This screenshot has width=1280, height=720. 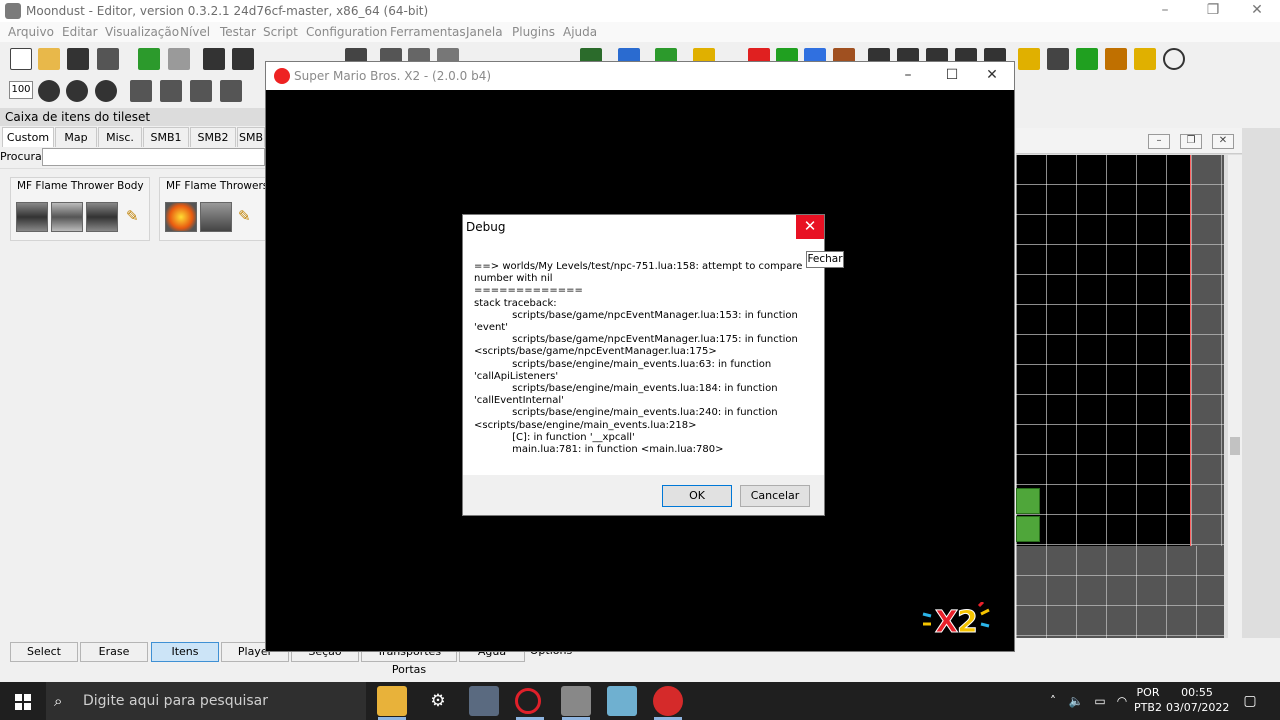 What do you see at coordinates (213, 137) in the screenshot?
I see `tab-smb2: SMB2` at bounding box center [213, 137].